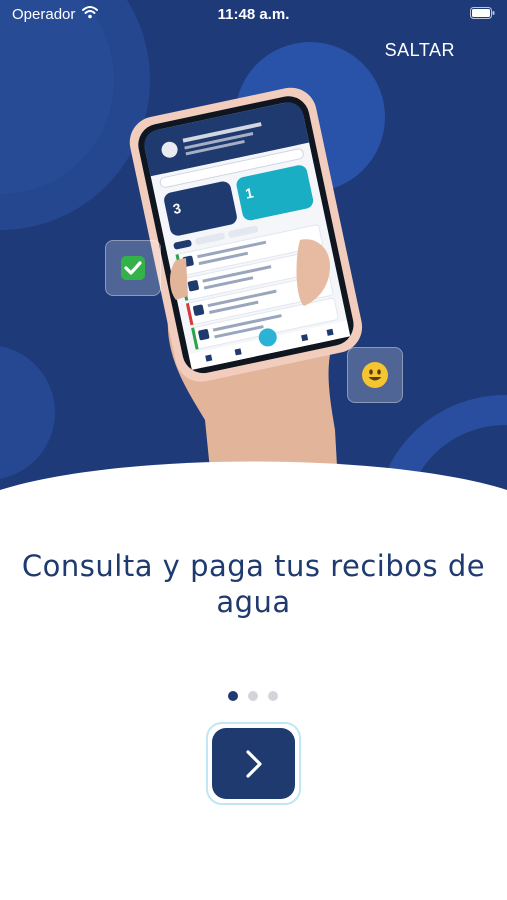 The height and width of the screenshot is (900, 507). I want to click on skip-button: SALTAR, so click(420, 50).